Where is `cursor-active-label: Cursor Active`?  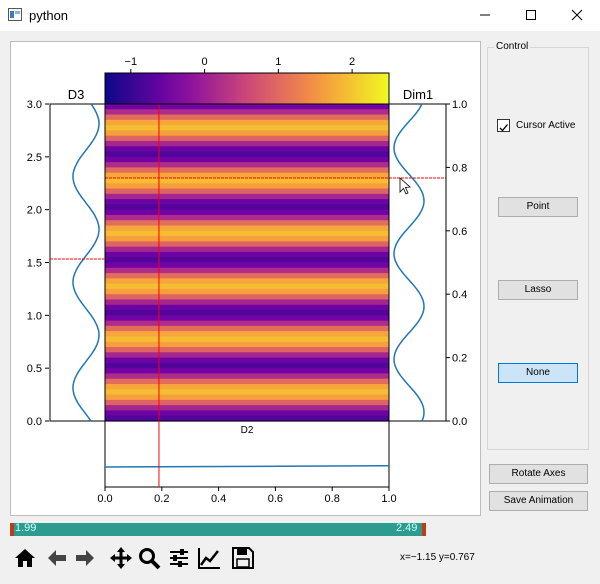 cursor-active-label: Cursor Active is located at coordinates (546, 125).